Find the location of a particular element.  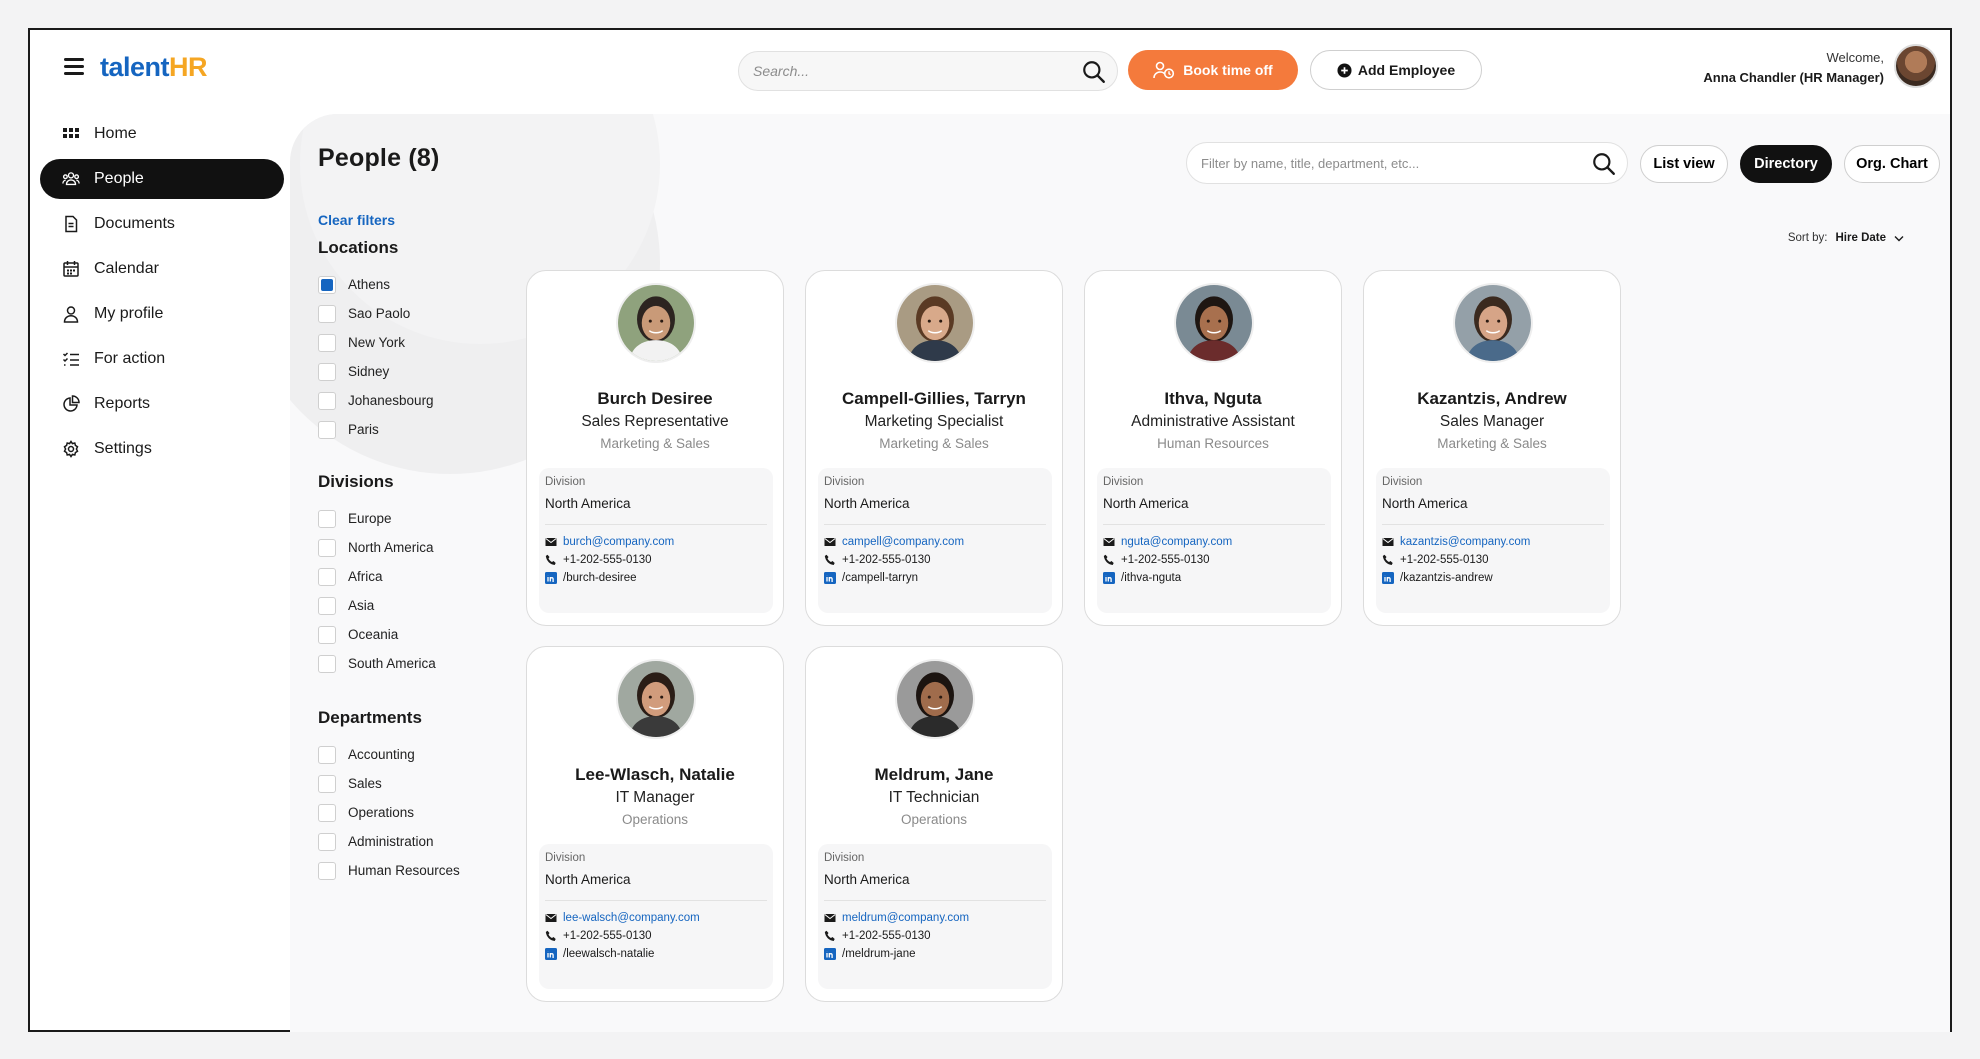

filter-option-new-york: New York is located at coordinates (376, 342).